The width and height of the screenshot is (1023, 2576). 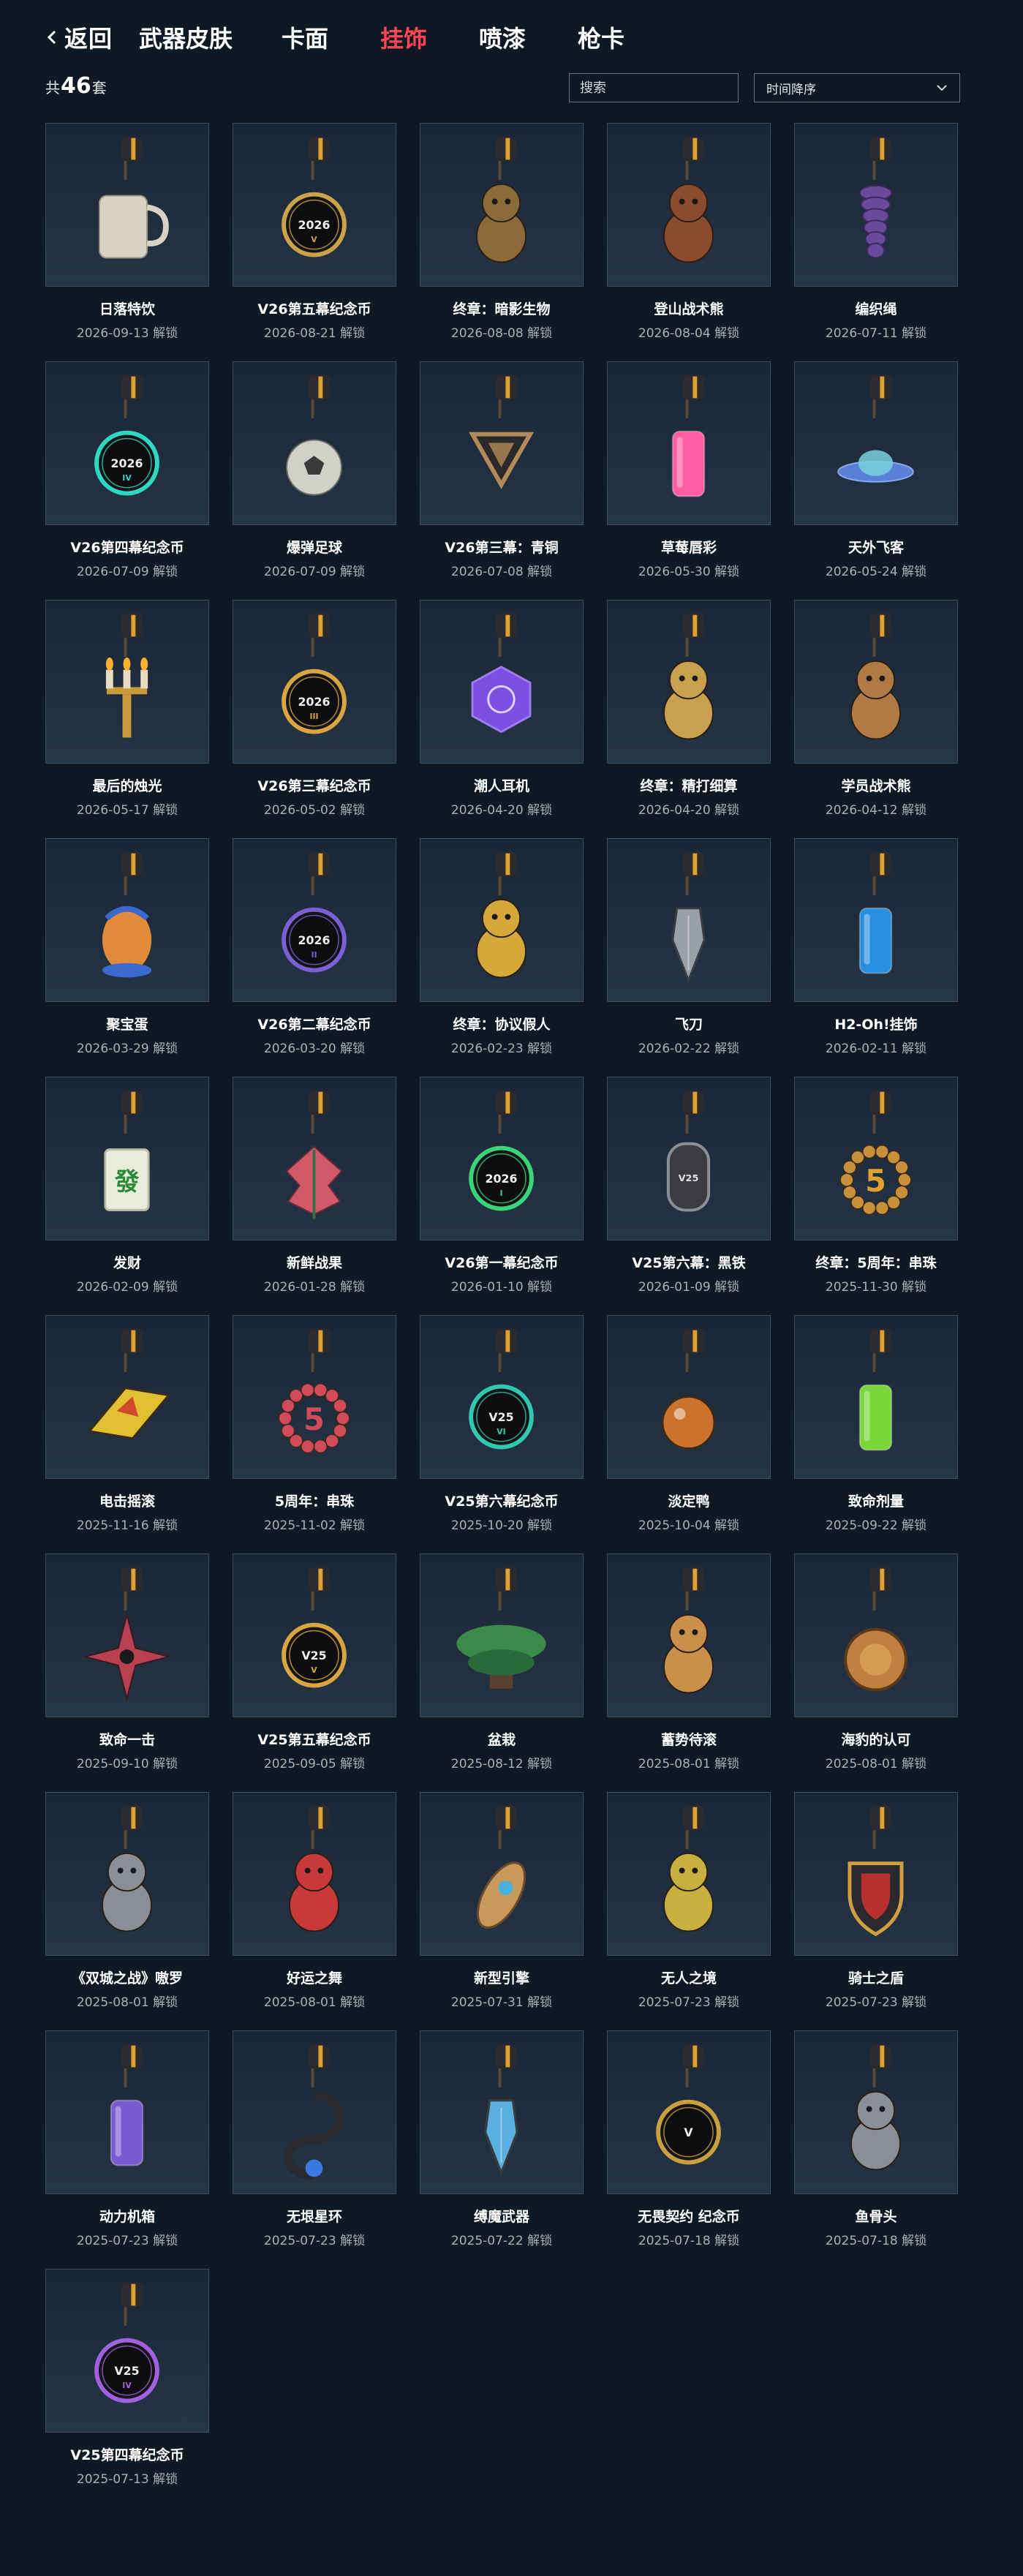 What do you see at coordinates (689, 2149) in the screenshot?
I see `buddy-card: V 无畏契约 纪念币 2025-07-18 解锁` at bounding box center [689, 2149].